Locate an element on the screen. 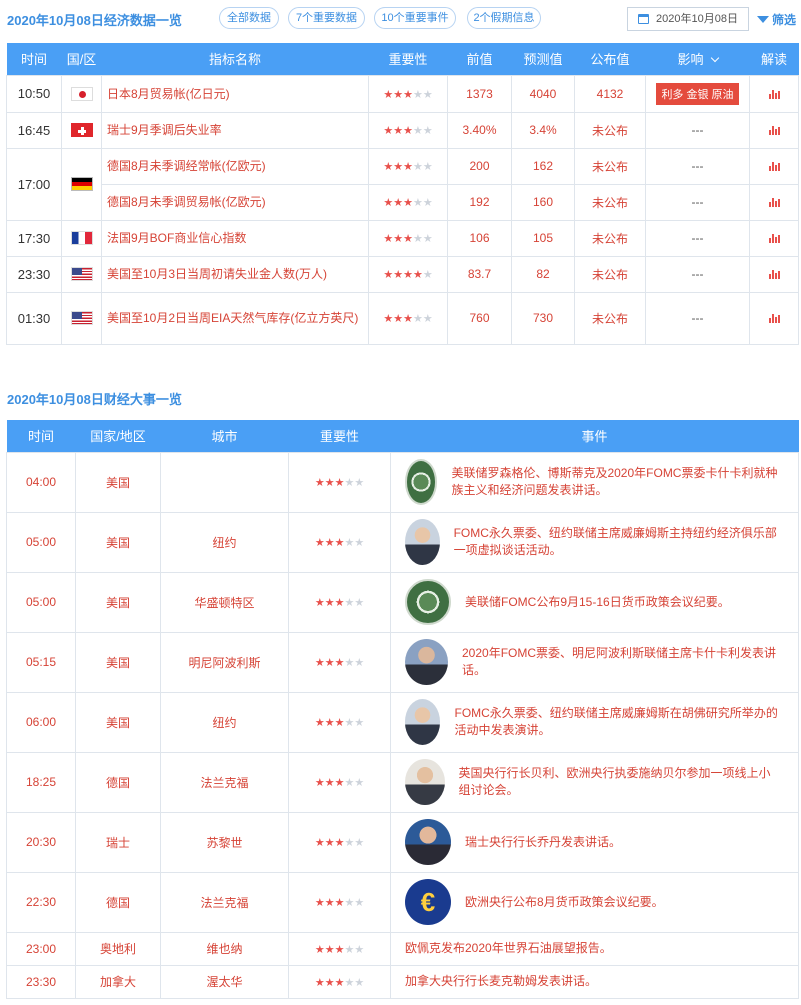 The width and height of the screenshot is (801, 1005). filter-all-data: 全部数据 is located at coordinates (249, 18).